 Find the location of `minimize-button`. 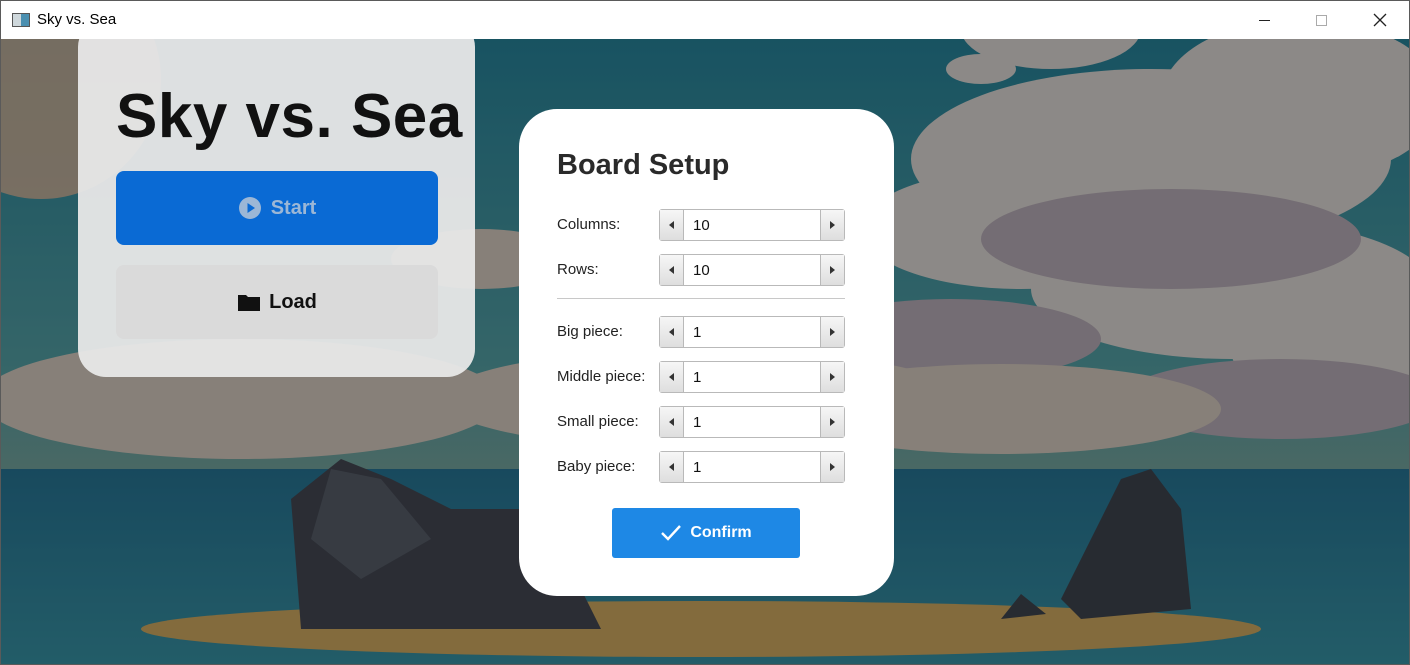

minimize-button is located at coordinates (1264, 20).